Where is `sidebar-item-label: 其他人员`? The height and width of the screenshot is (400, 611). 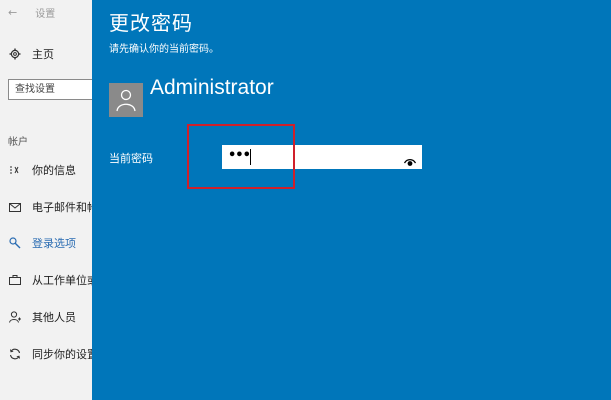
sidebar-item-label: 其他人员 is located at coordinates (54, 317).